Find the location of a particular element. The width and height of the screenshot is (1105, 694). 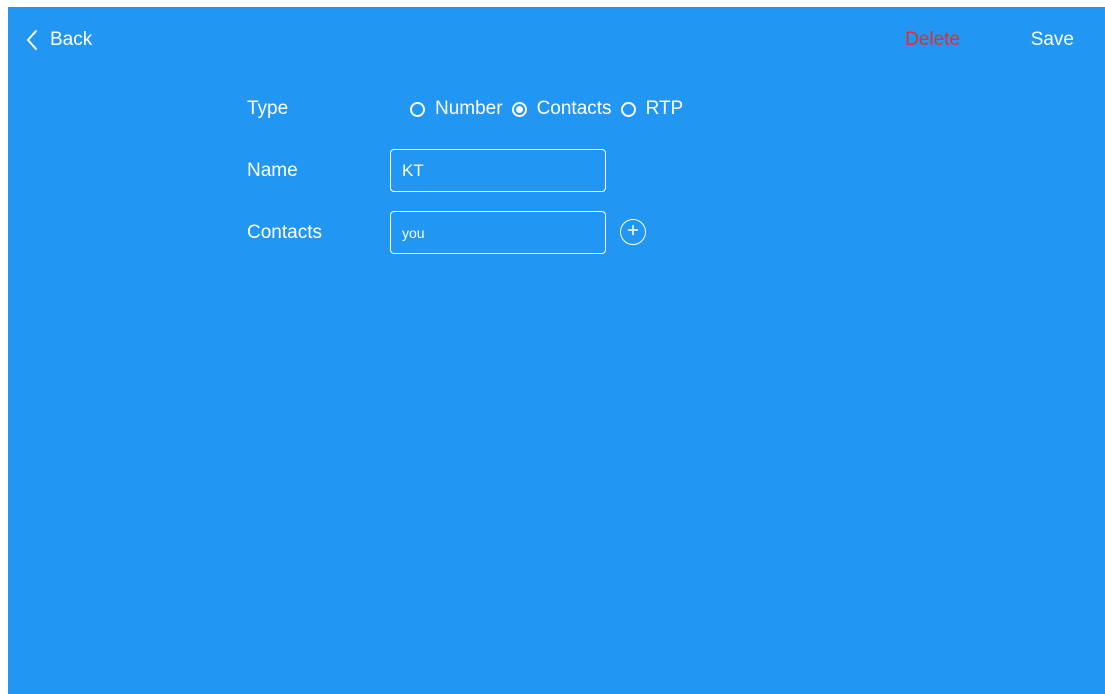

name-field is located at coordinates (498, 170).